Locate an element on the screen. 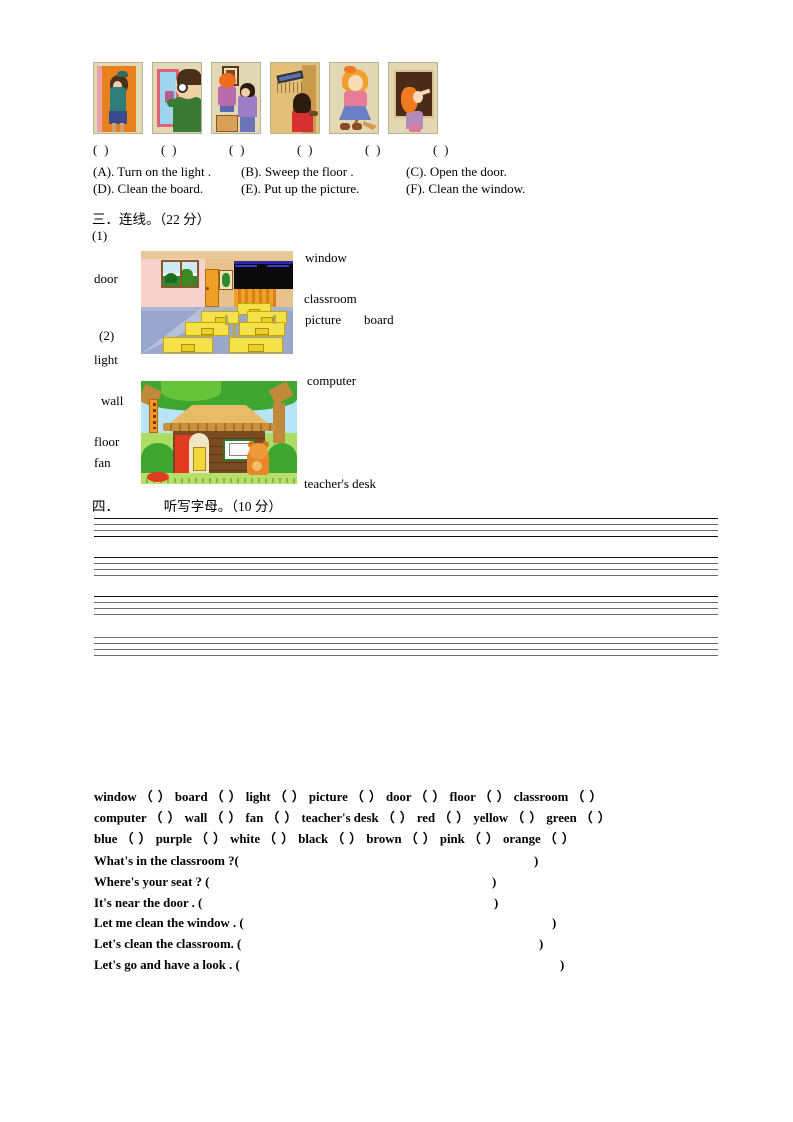 The image size is (793, 1122). word-label-light: light is located at coordinates (106, 360).